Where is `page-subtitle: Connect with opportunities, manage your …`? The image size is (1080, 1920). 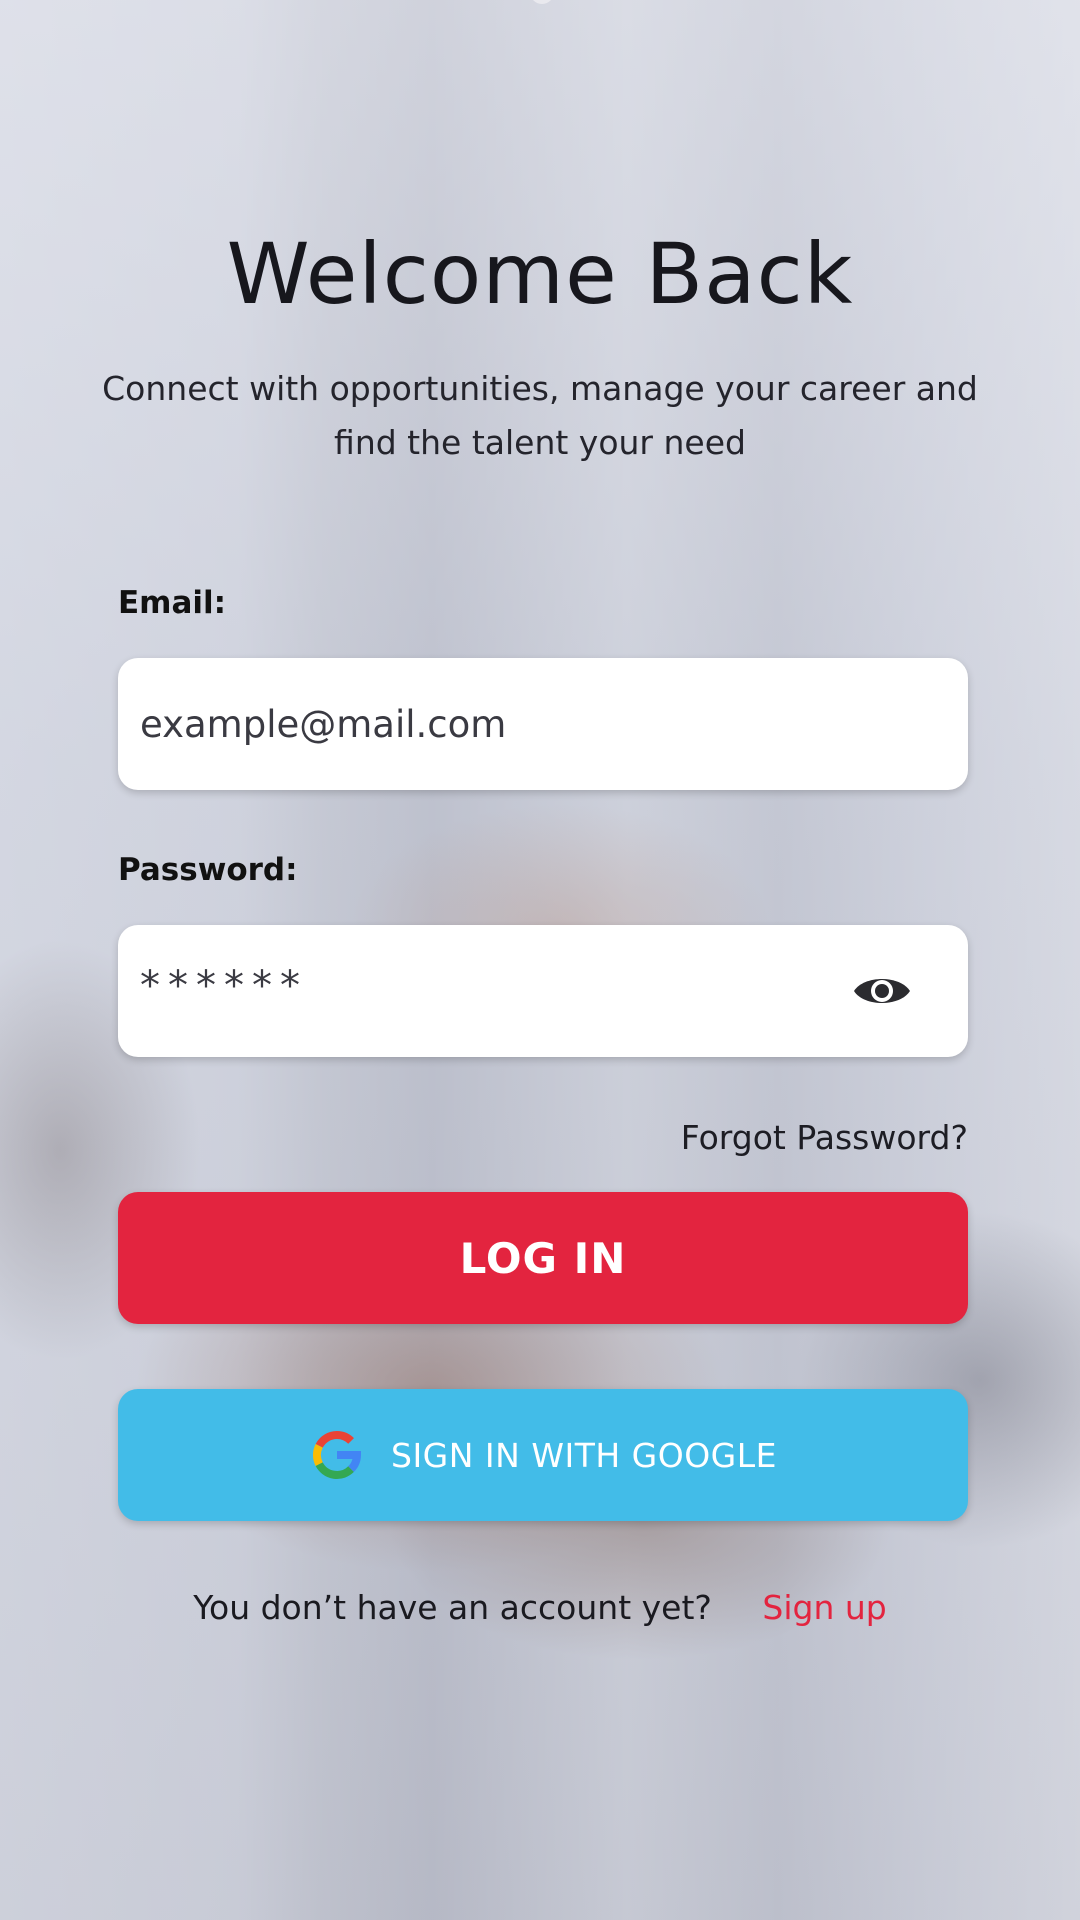 page-subtitle: Connect with opportunities, manage your … is located at coordinates (540, 416).